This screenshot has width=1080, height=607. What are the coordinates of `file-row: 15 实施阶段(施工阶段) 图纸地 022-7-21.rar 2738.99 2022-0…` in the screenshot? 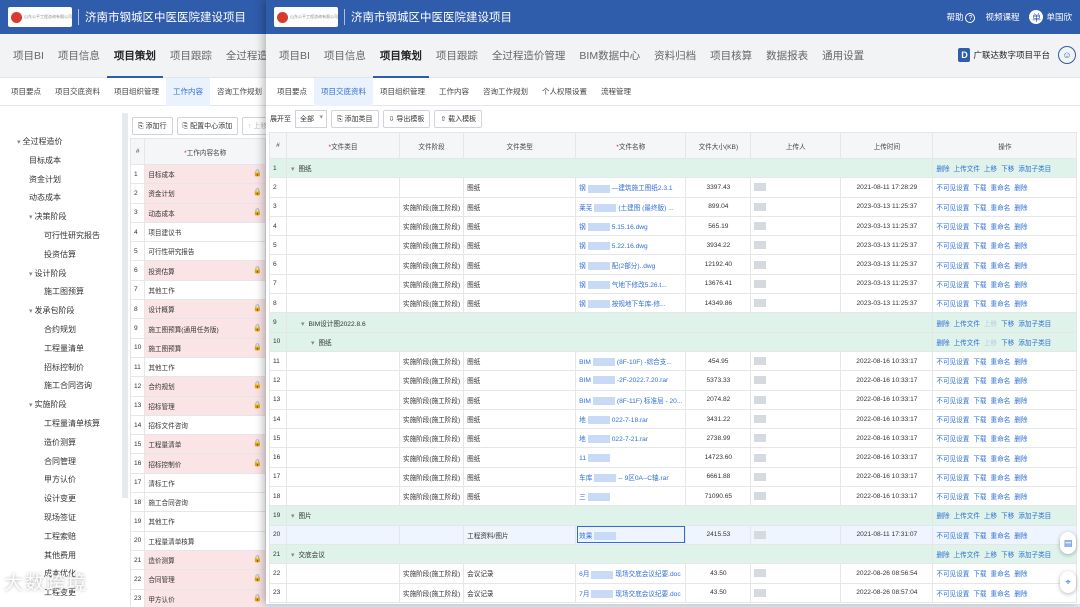 It's located at (673, 438).